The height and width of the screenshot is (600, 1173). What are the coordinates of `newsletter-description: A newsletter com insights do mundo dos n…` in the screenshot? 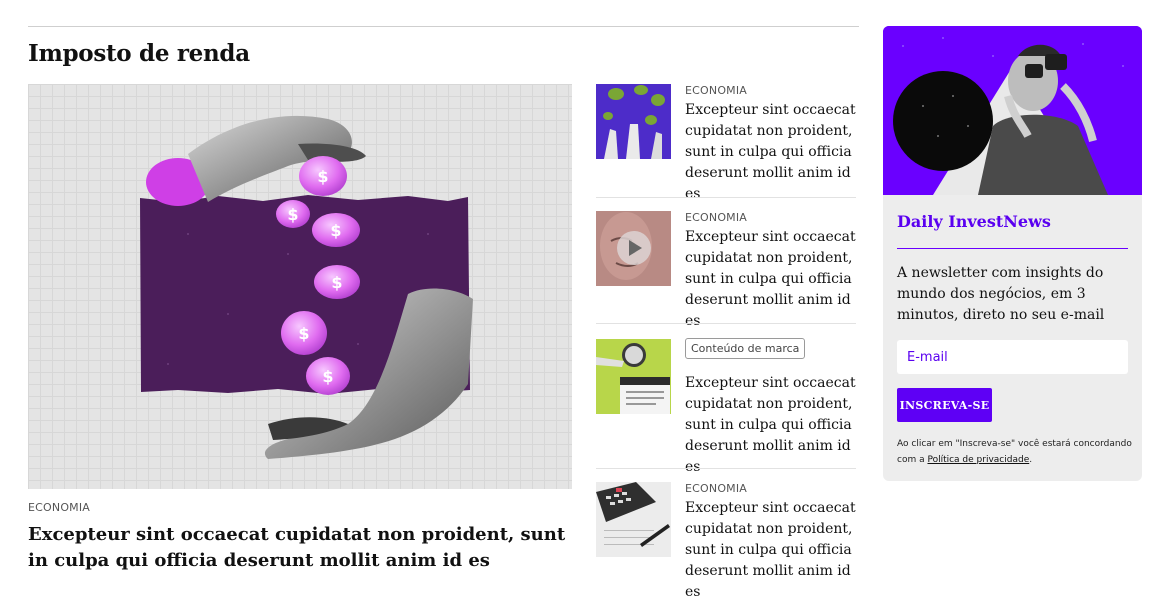 It's located at (1001, 294).